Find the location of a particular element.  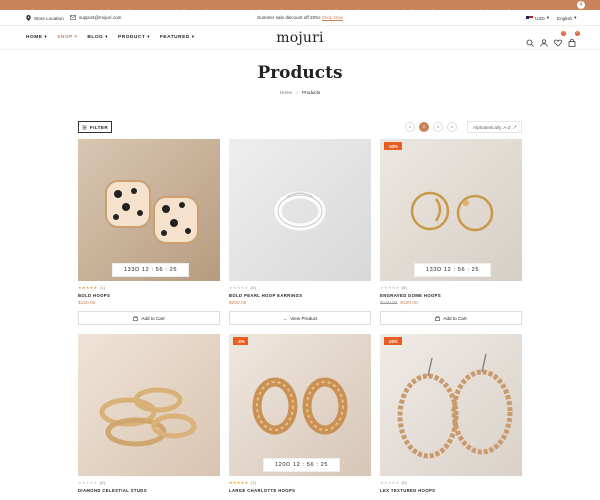

sale-badge: -3% is located at coordinates (241, 341).